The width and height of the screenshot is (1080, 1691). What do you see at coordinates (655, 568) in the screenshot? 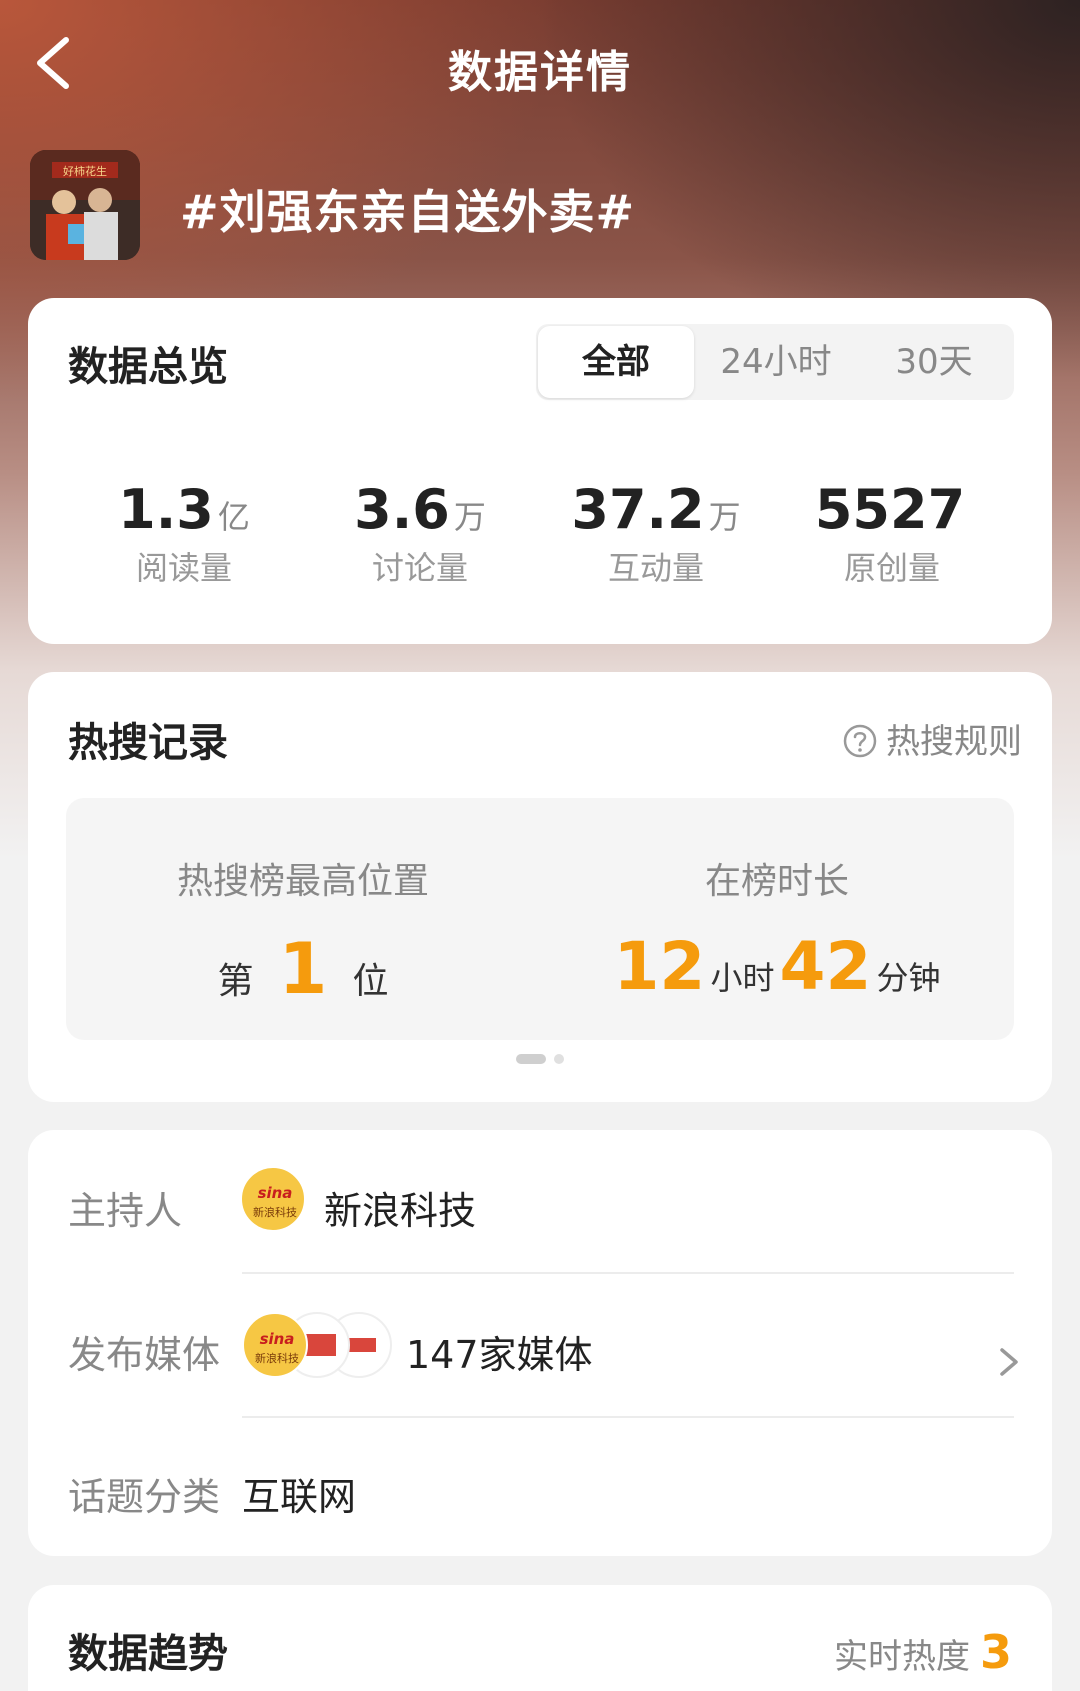
I see `stat-label: 互动量` at bounding box center [655, 568].